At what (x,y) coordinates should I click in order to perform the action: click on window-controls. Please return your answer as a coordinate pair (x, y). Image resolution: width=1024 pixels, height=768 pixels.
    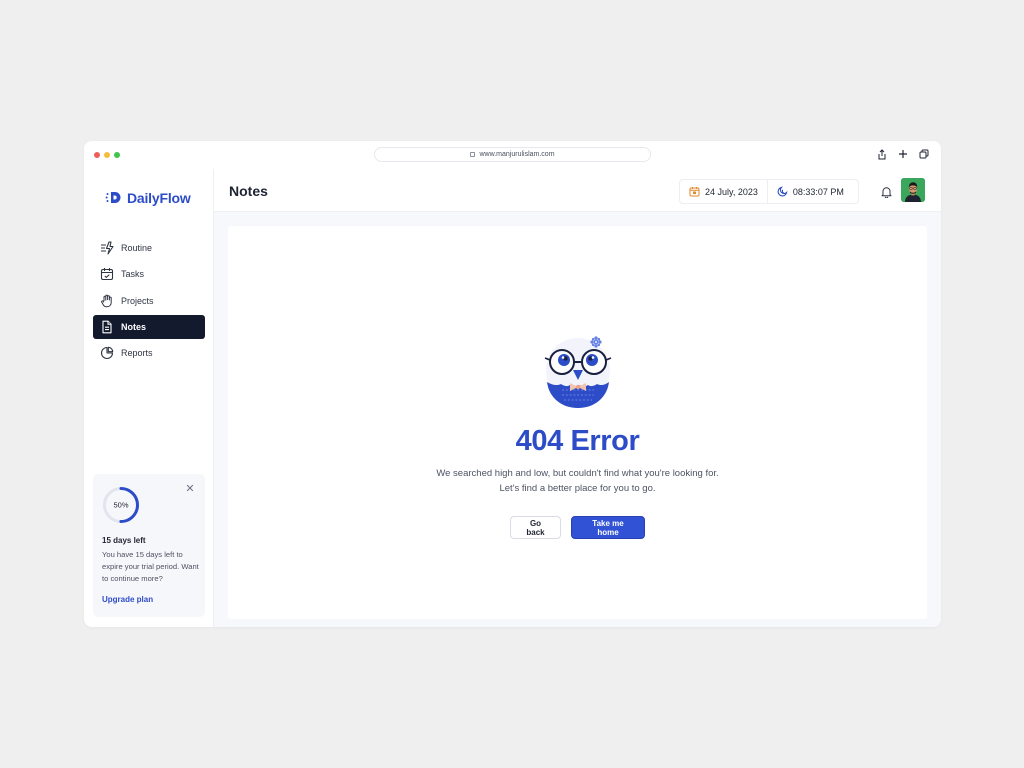
    Looking at the image, I should click on (107, 155).